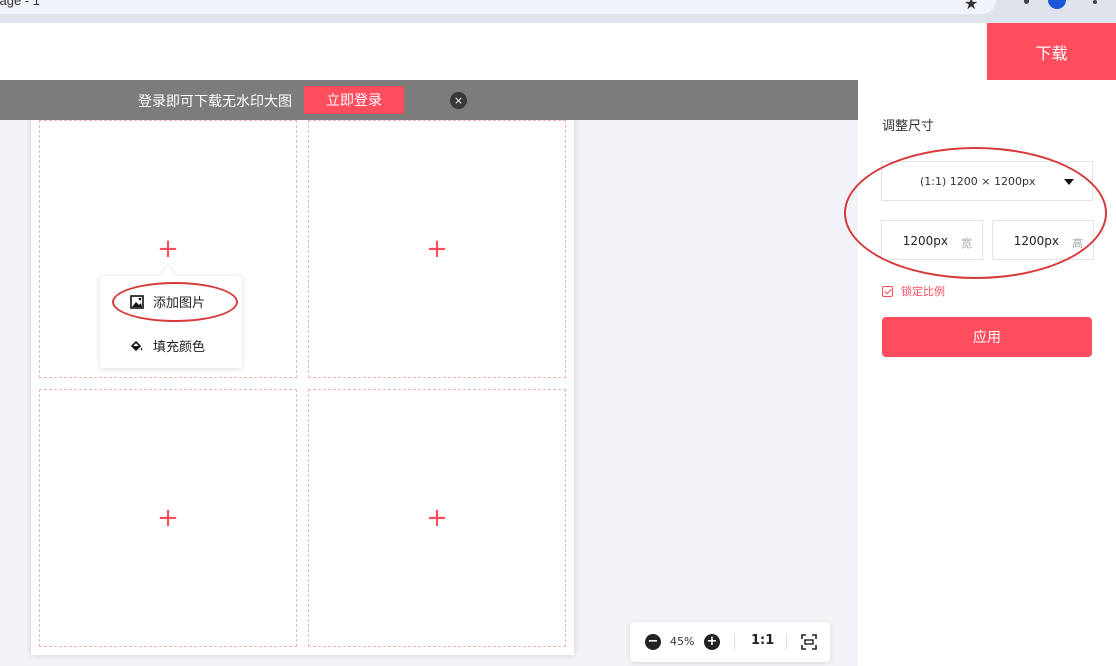  Describe the element at coordinates (730, 642) in the screenshot. I see `zoom-toolbar: − 45% + 1:1` at that location.